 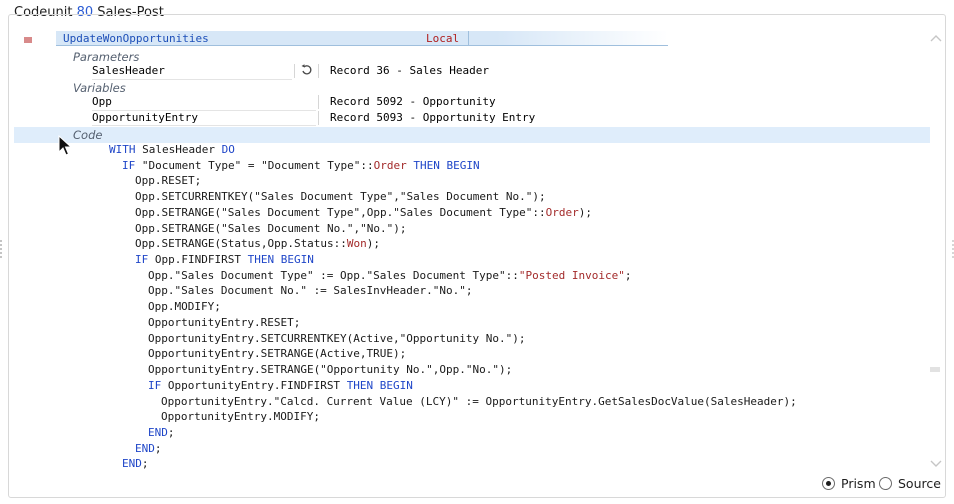 I want to click on code-text: Opp.MODIFY;, so click(x=184, y=307).